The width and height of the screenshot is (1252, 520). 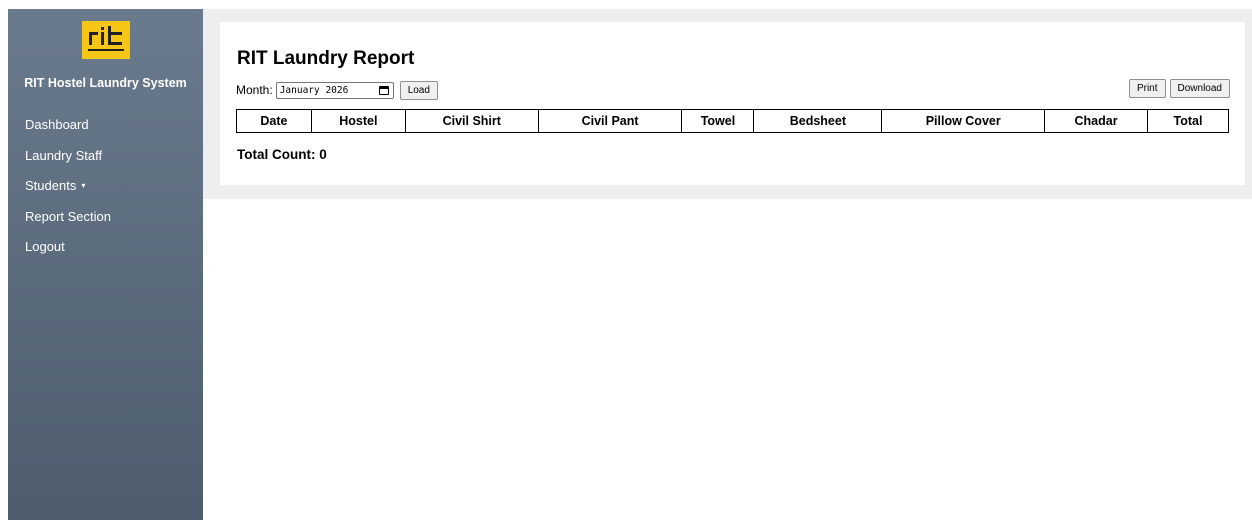 What do you see at coordinates (1188, 121) in the screenshot?
I see `column-header-total: Total` at bounding box center [1188, 121].